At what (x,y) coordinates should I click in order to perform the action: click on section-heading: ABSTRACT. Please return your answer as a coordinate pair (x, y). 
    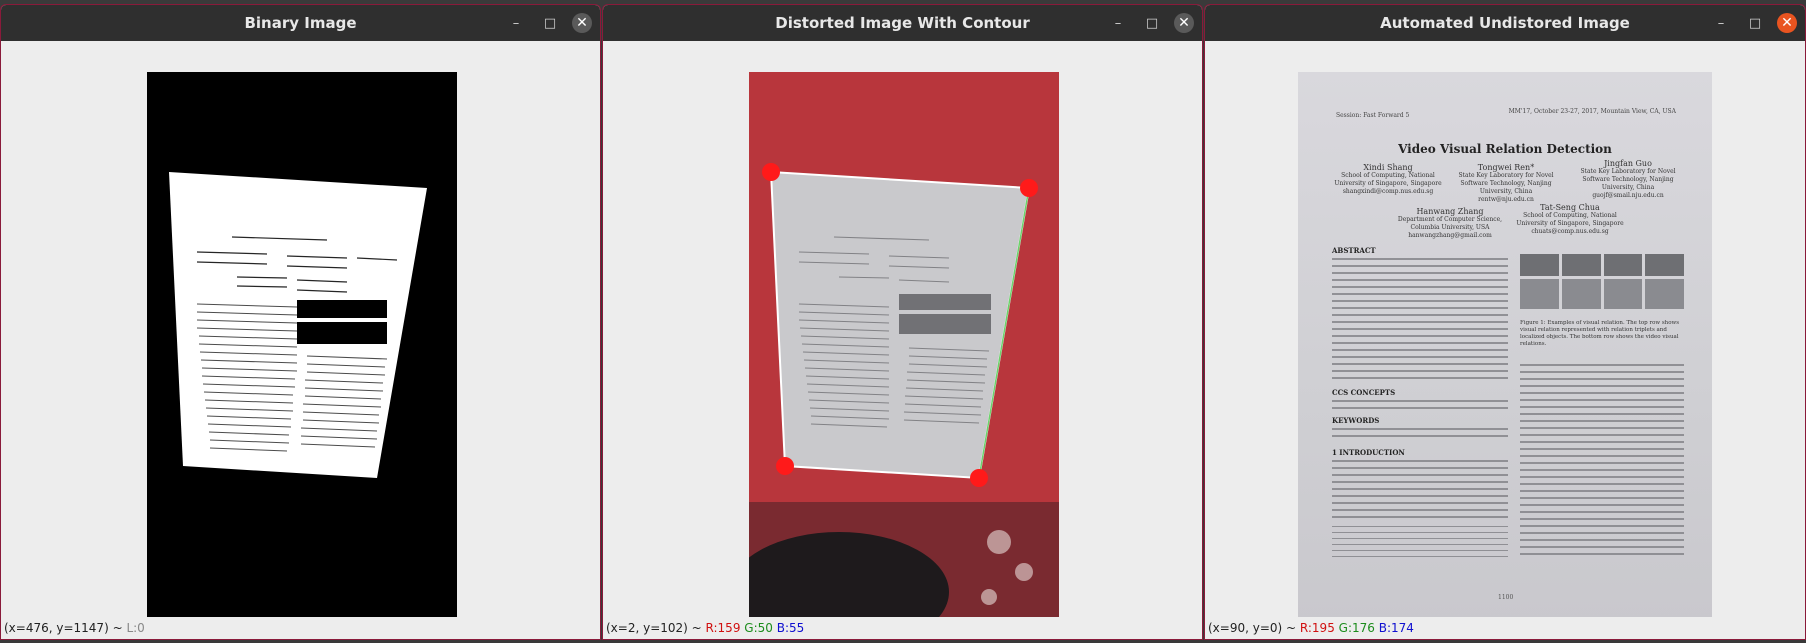
    Looking at the image, I should click on (1354, 250).